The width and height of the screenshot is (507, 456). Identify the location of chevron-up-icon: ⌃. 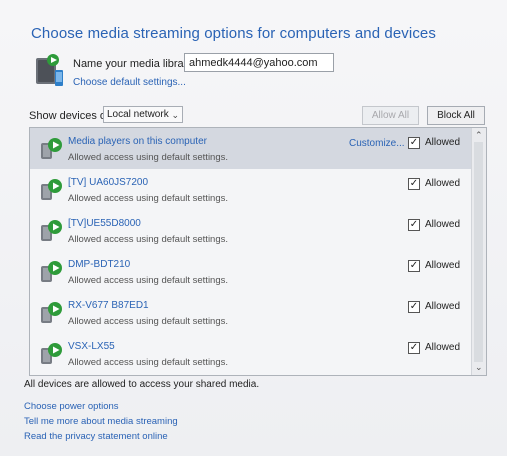
(479, 135).